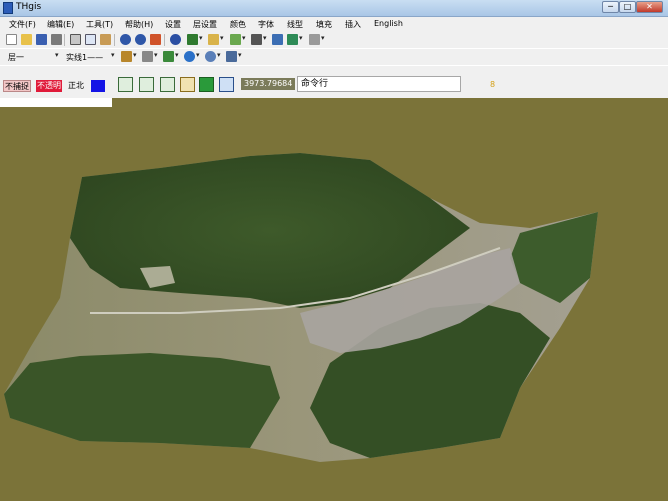 The height and width of the screenshot is (501, 668). Describe the element at coordinates (98, 86) in the screenshot. I see `color-swatch` at that location.